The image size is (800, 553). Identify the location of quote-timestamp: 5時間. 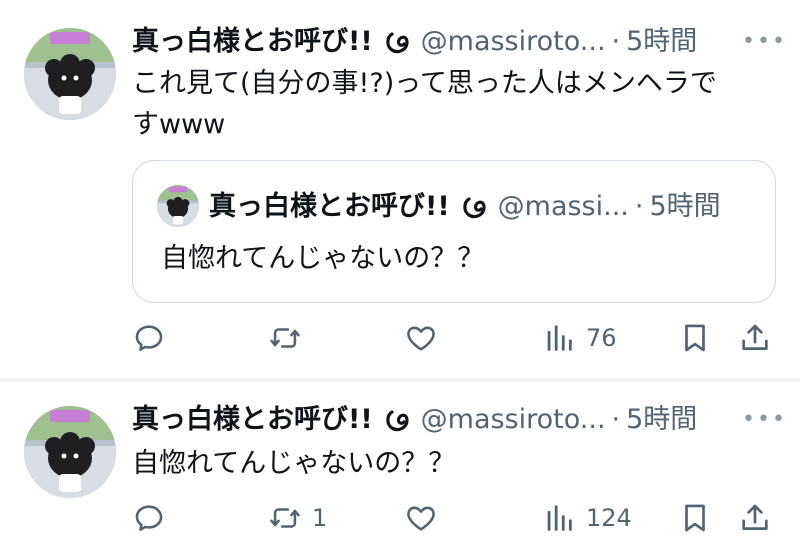
(685, 206).